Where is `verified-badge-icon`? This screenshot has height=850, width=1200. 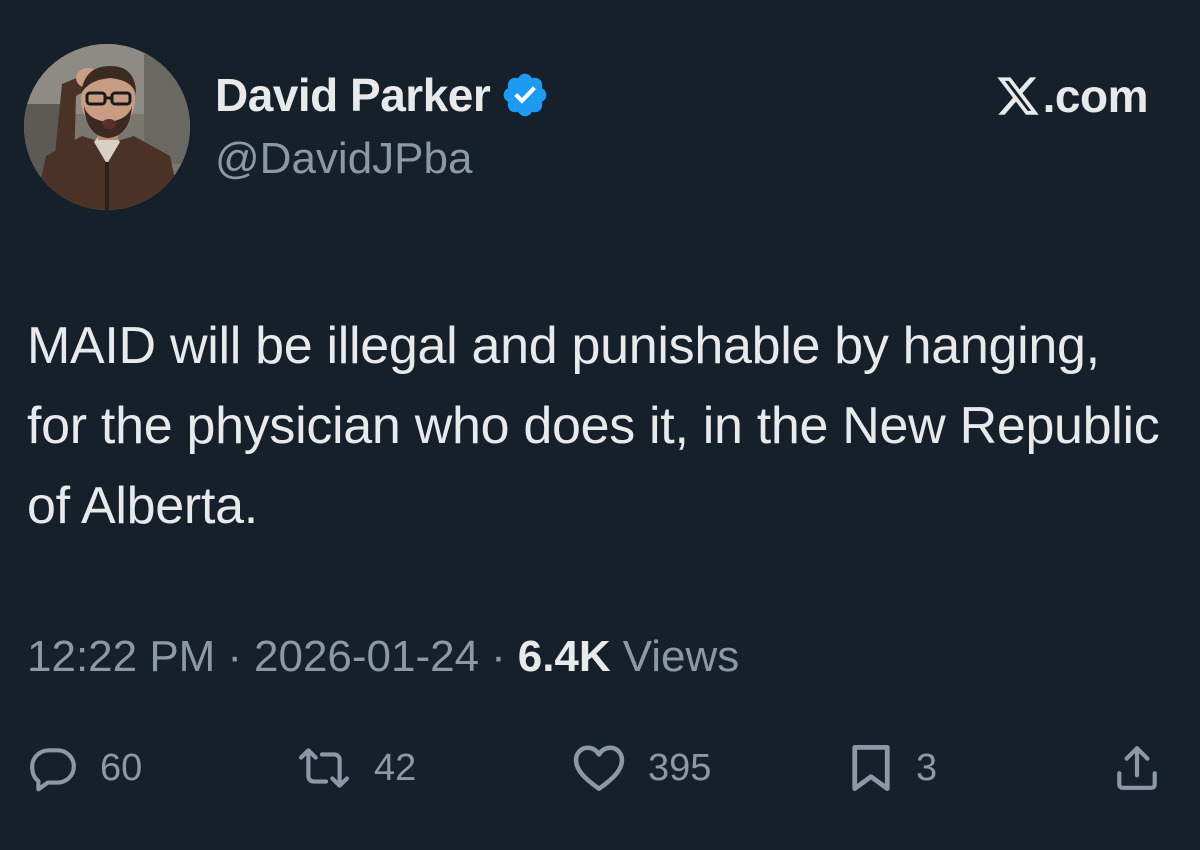 verified-badge-icon is located at coordinates (525, 95).